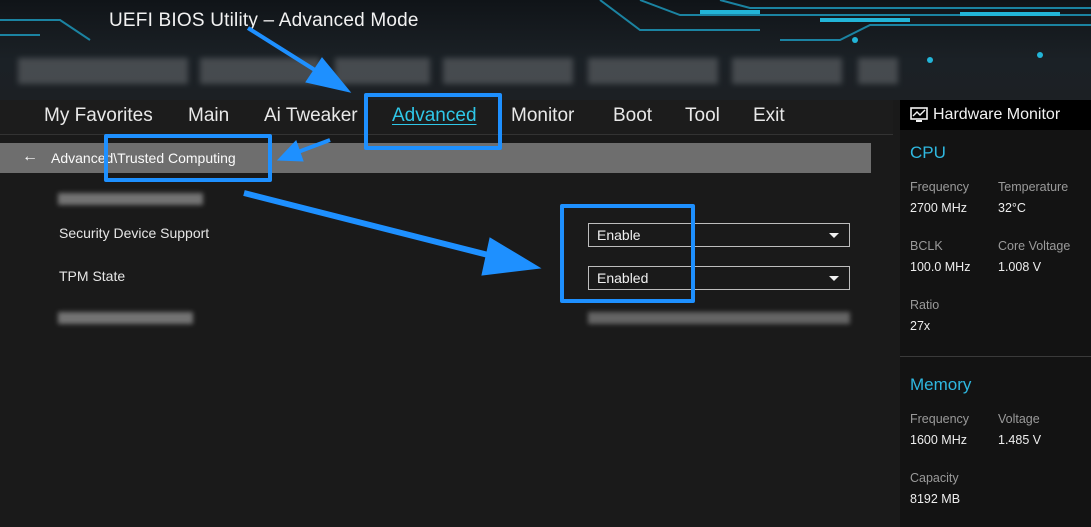  What do you see at coordinates (1012, 208) in the screenshot?
I see `cpu-temperature-value: 32°C` at bounding box center [1012, 208].